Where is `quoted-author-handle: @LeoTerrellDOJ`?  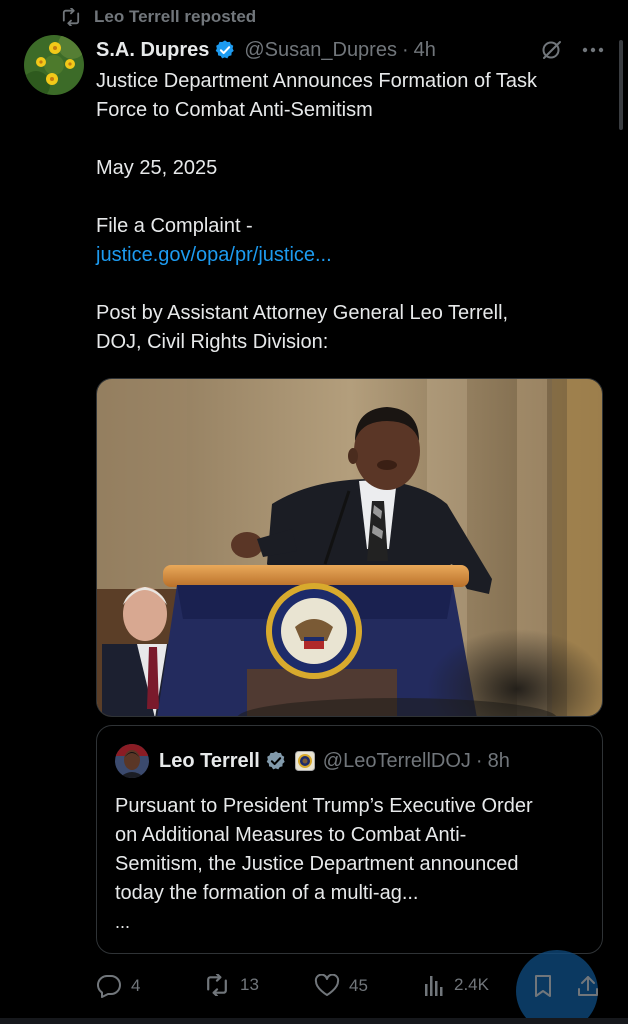 quoted-author-handle: @LeoTerrellDOJ is located at coordinates (397, 761).